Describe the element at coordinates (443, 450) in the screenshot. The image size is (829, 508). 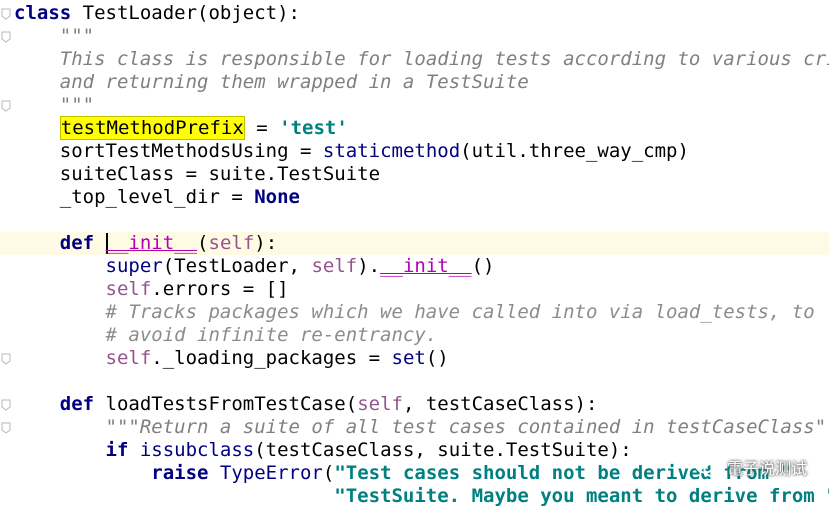
I see `code-token: (testCaseClass, suite.TestSuite):` at that location.